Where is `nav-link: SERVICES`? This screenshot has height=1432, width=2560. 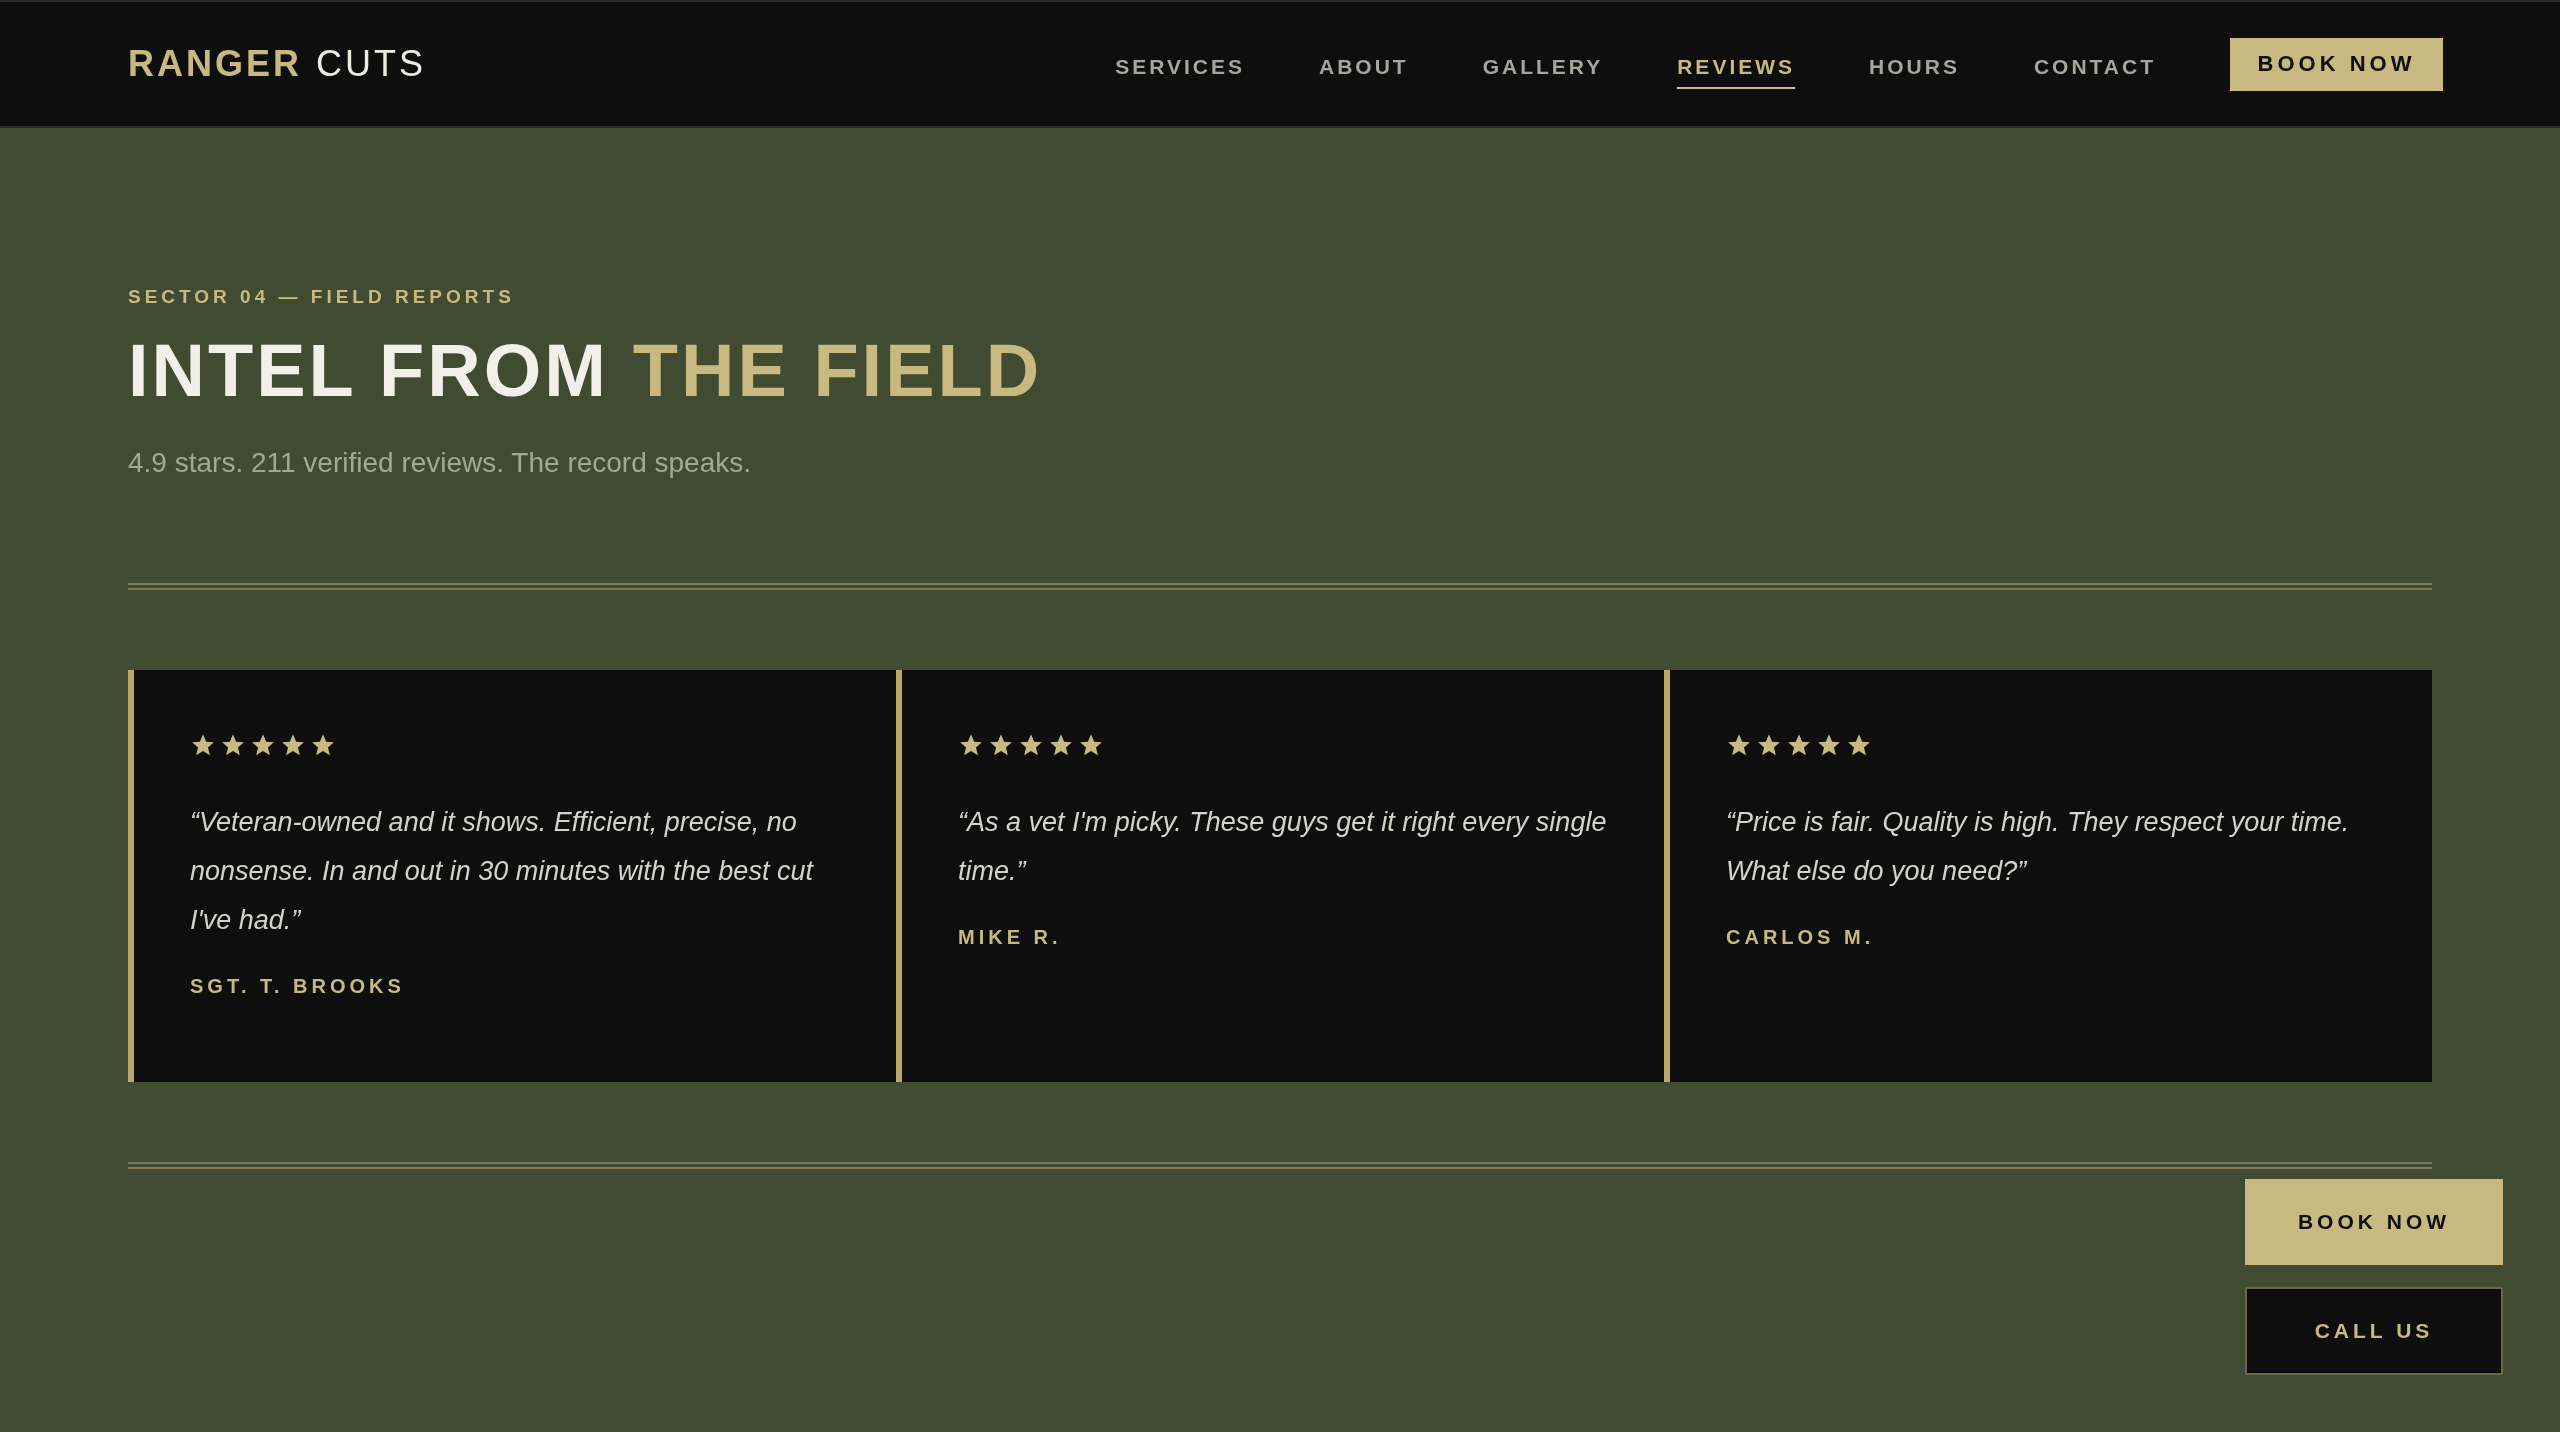
nav-link: SERVICES is located at coordinates (1180, 64).